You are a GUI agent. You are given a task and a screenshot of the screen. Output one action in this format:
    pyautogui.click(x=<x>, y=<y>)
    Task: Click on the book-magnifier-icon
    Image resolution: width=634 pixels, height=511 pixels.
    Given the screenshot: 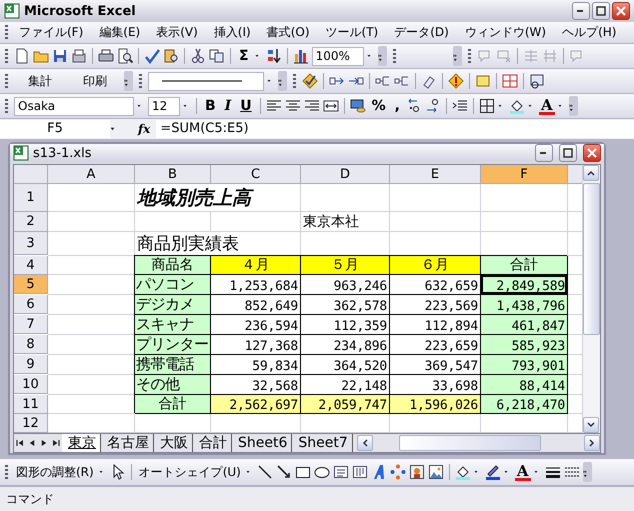 What is the action you would take?
    pyautogui.click(x=171, y=56)
    